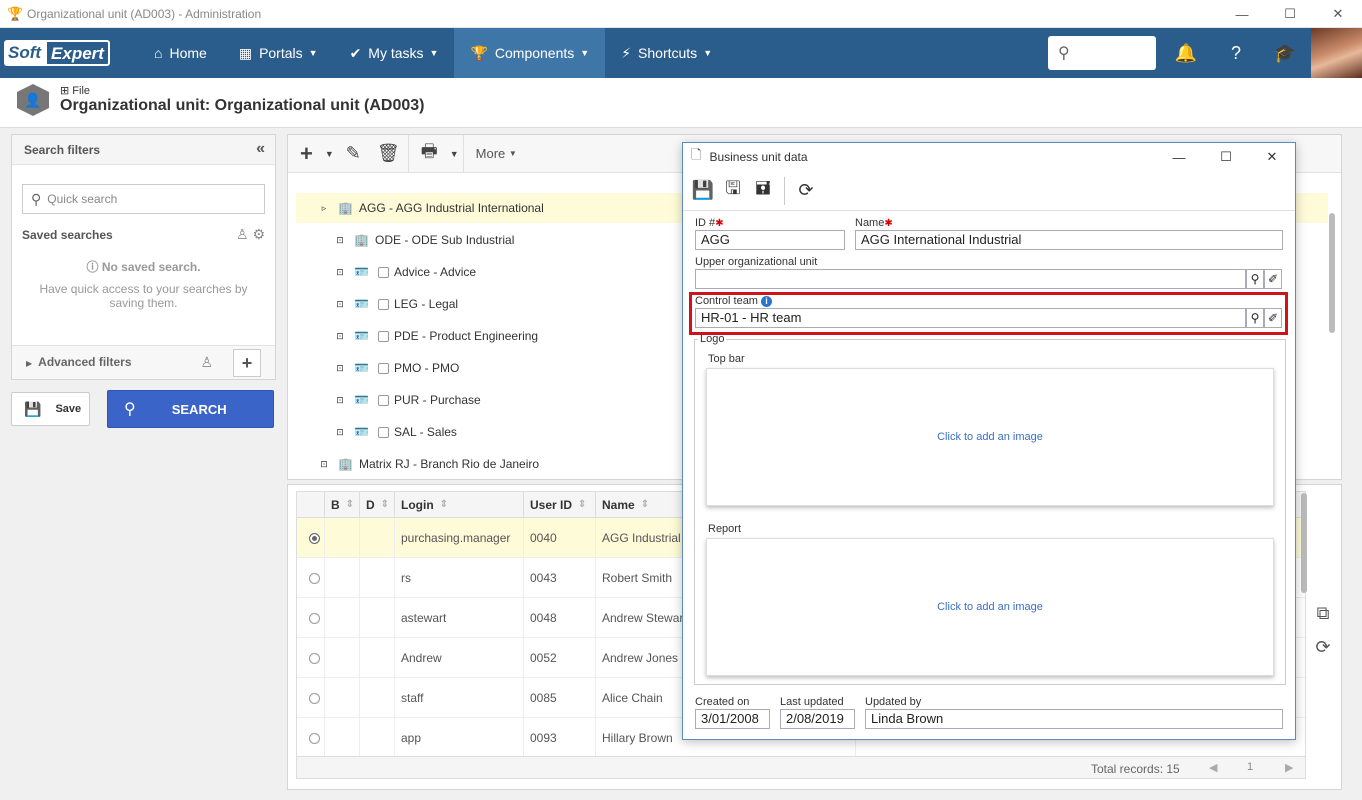  I want to click on tree-node: ⊡ 🪪 PDE - Product Engineering, so click(488, 336).